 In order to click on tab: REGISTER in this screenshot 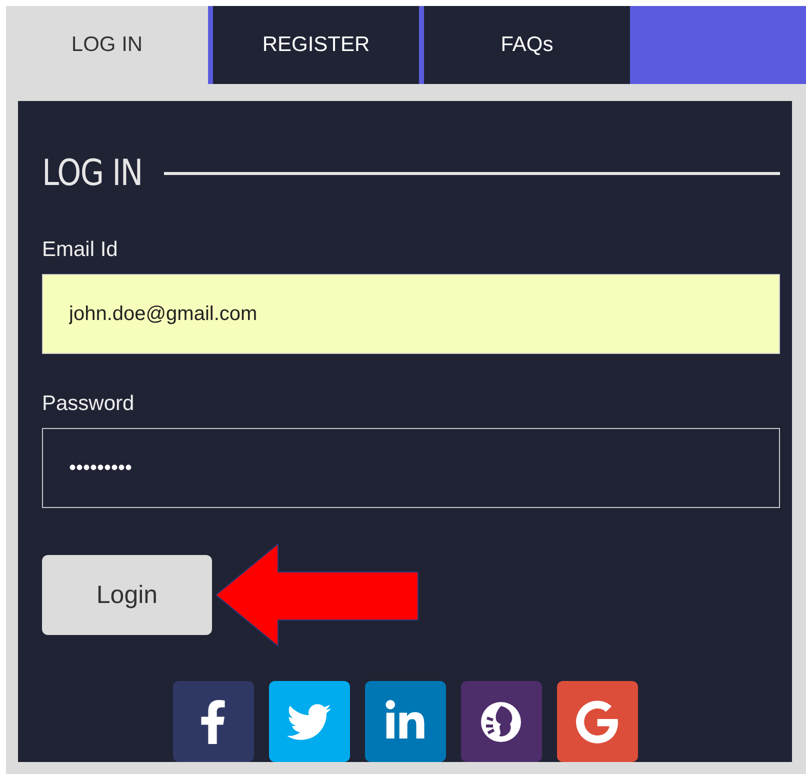, I will do `click(316, 45)`.